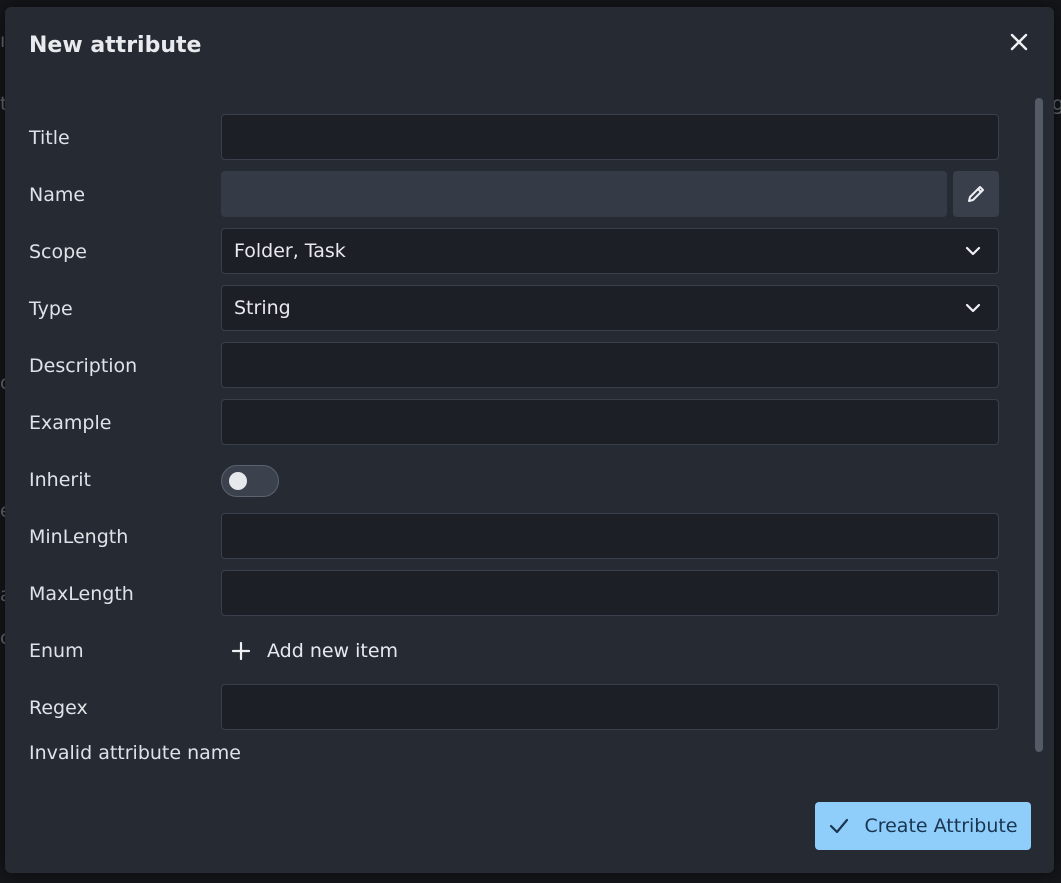 This screenshot has height=883, width=1061. I want to click on edit-name-button, so click(976, 194).